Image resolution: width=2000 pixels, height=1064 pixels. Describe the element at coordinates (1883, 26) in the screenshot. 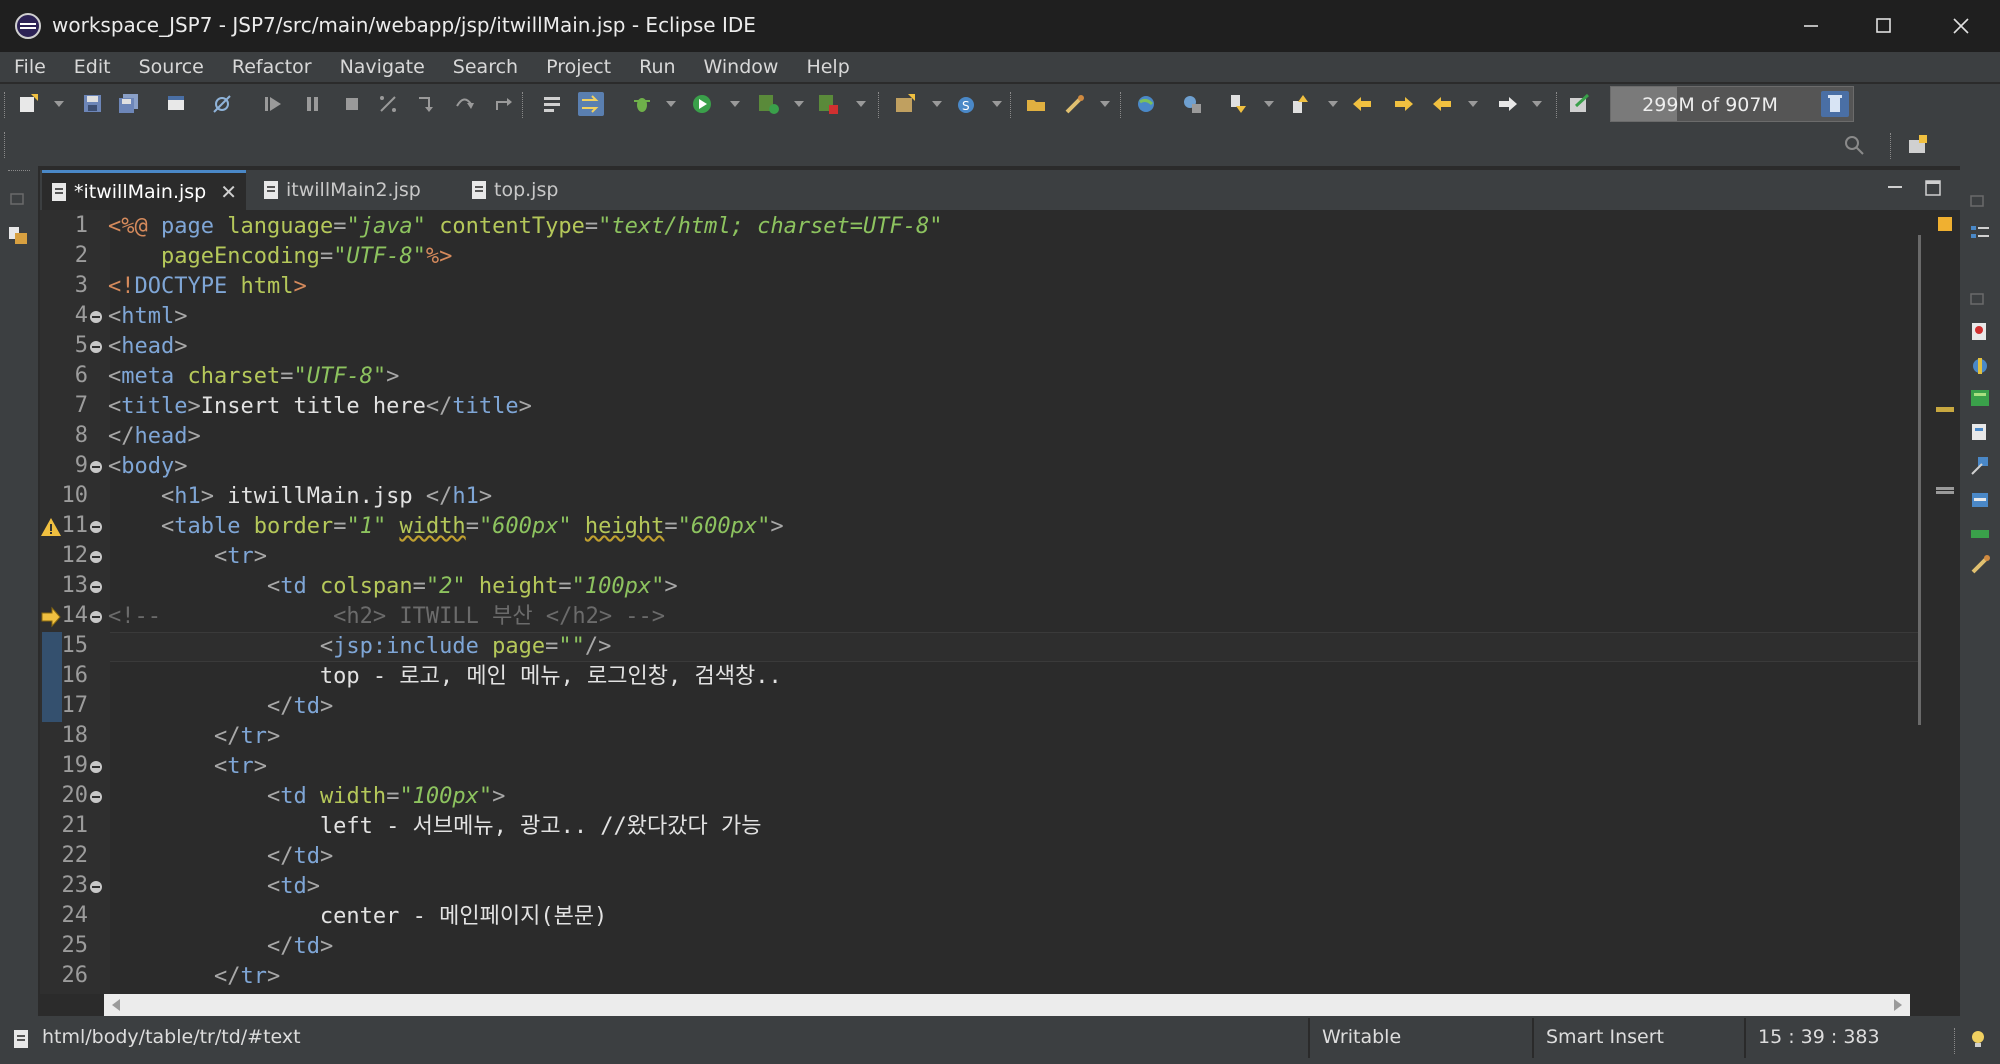

I see `maximize-icon` at that location.